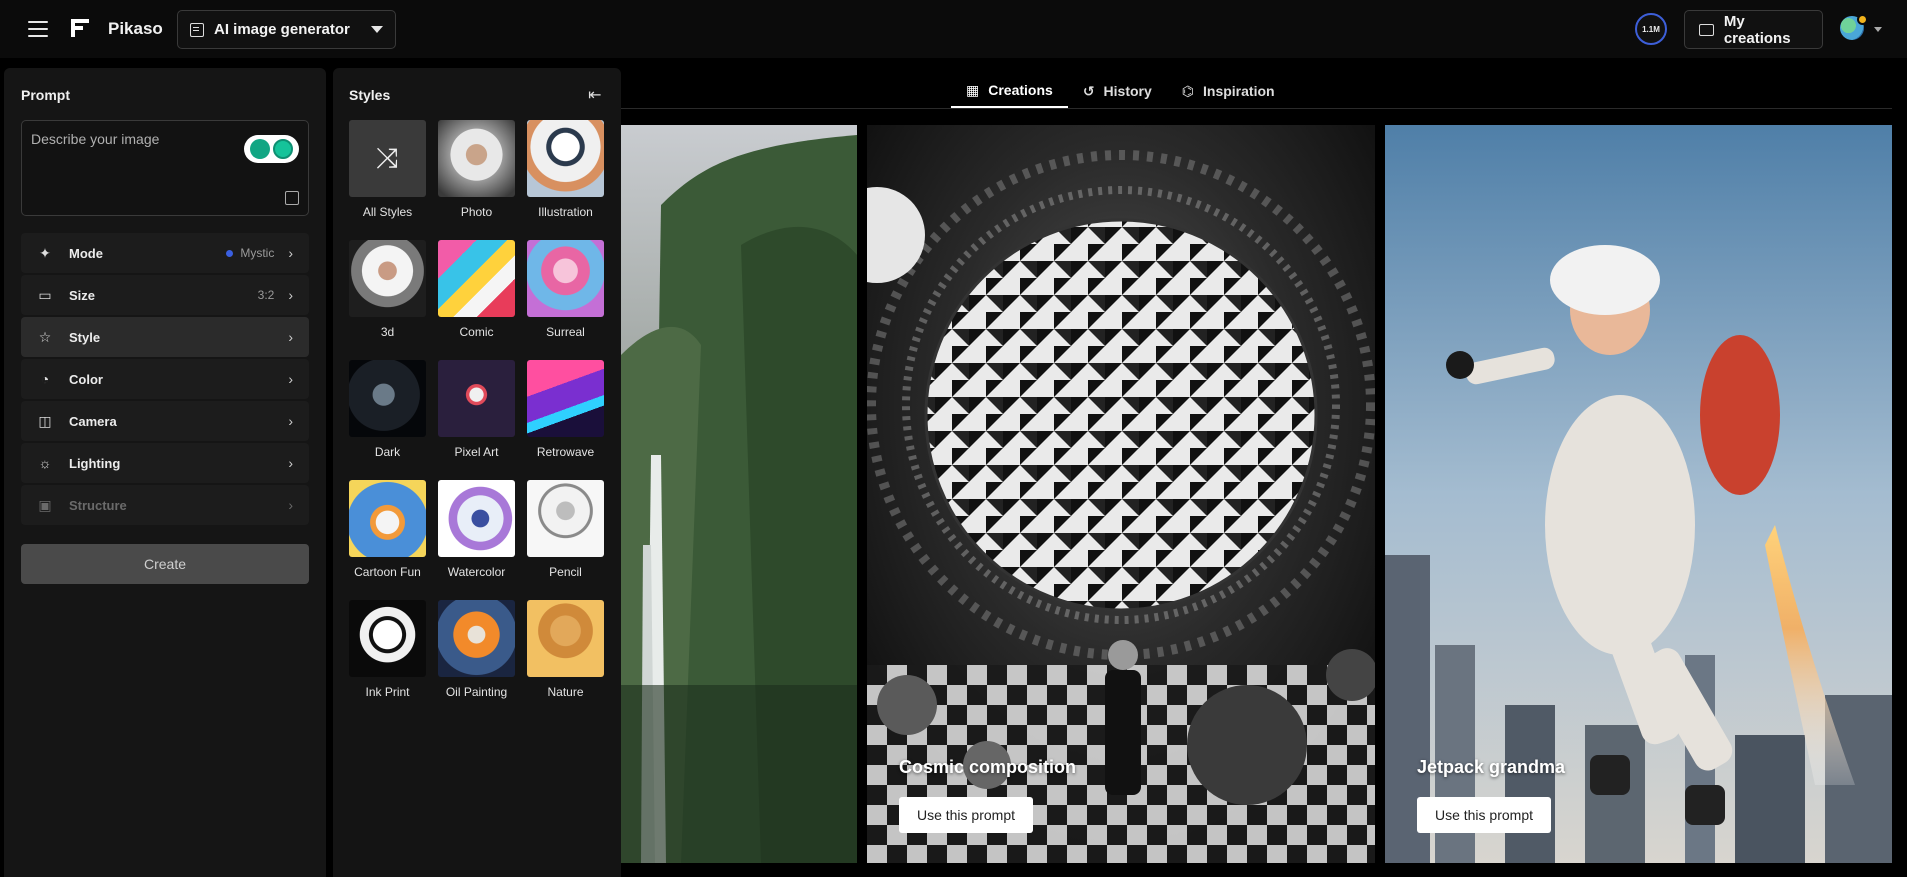 Image resolution: width=1907 pixels, height=877 pixels. Describe the element at coordinates (1753, 29) in the screenshot. I see `my-creations-button: My creations` at that location.